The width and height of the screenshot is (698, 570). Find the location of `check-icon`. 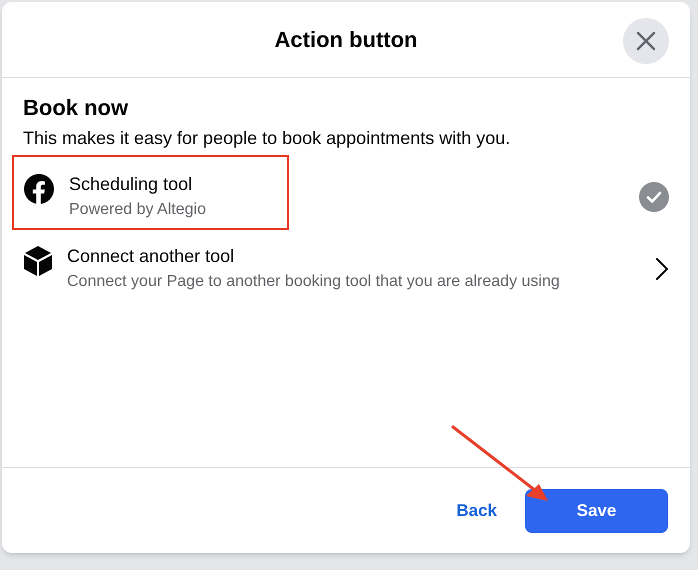

check-icon is located at coordinates (654, 197).